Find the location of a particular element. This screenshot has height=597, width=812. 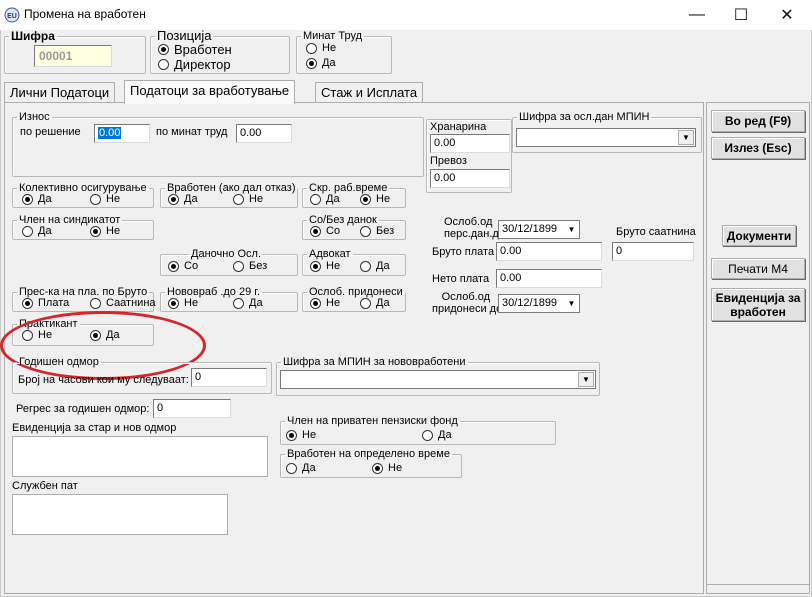

bruto-plata-label: Бруто плата is located at coordinates (463, 252).